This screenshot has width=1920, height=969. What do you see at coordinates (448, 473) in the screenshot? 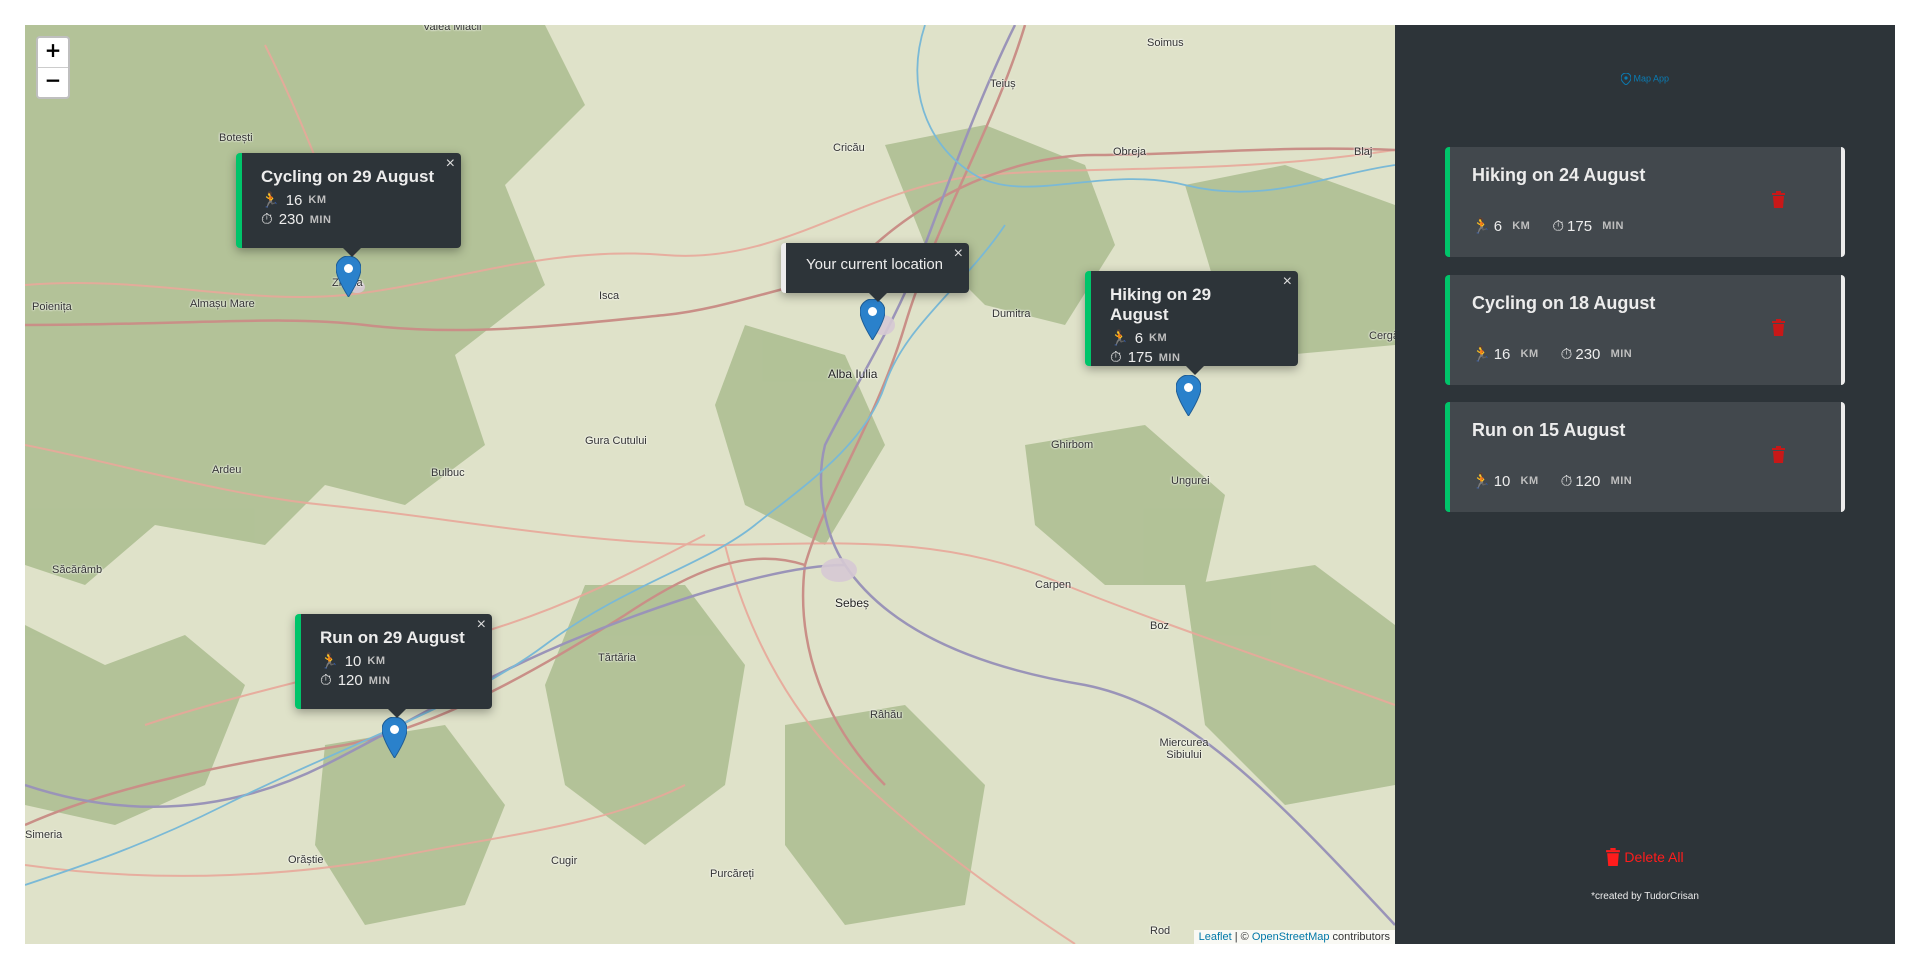
I see `place-label: Bulbuc` at bounding box center [448, 473].